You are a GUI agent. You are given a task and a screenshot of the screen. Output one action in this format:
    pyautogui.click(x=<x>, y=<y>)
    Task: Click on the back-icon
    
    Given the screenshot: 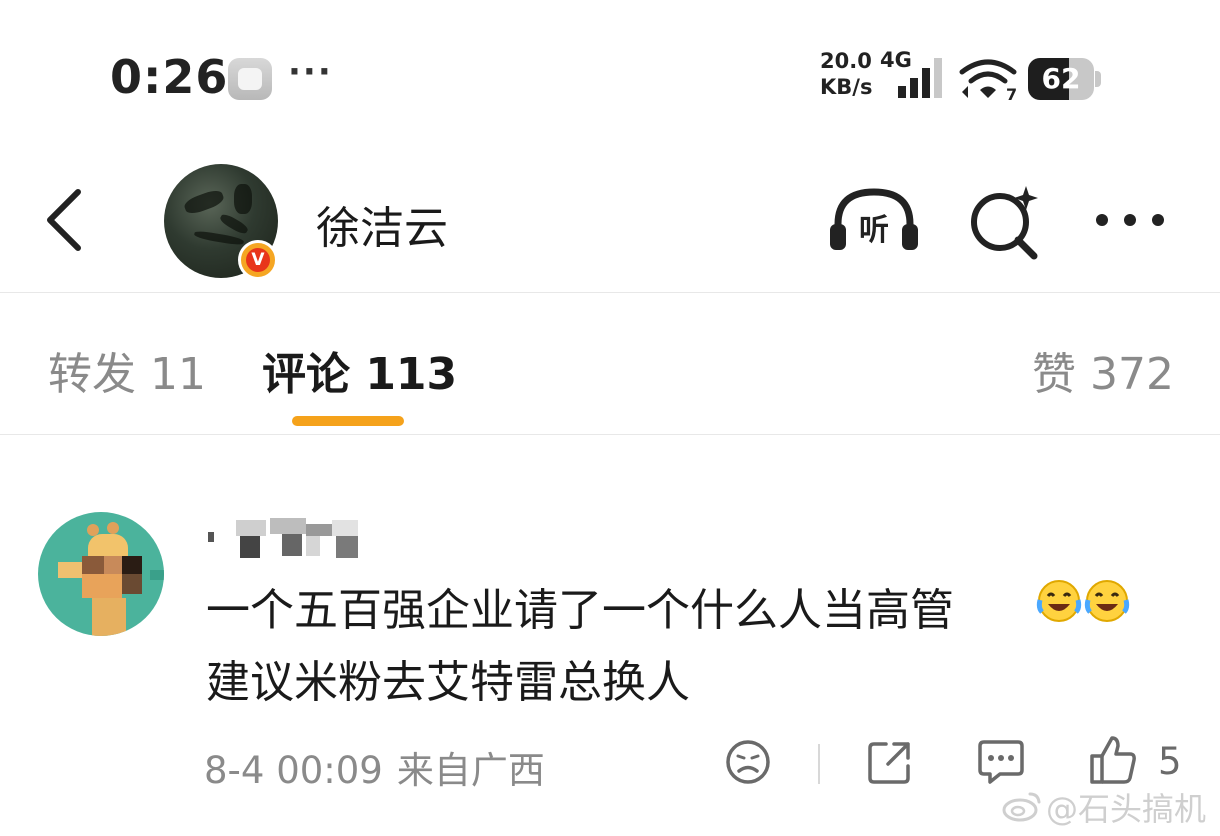 What is the action you would take?
    pyautogui.click(x=64, y=220)
    